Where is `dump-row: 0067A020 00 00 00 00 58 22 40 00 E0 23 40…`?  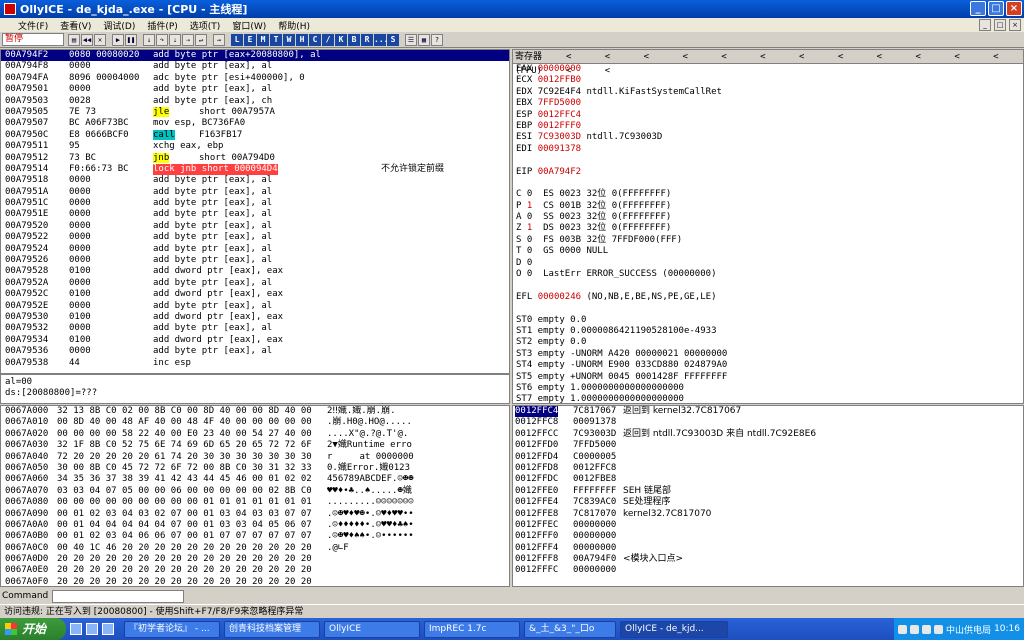 dump-row: 0067A020 00 00 00 00 58 22 40 00 E0 23 40… is located at coordinates (255, 434).